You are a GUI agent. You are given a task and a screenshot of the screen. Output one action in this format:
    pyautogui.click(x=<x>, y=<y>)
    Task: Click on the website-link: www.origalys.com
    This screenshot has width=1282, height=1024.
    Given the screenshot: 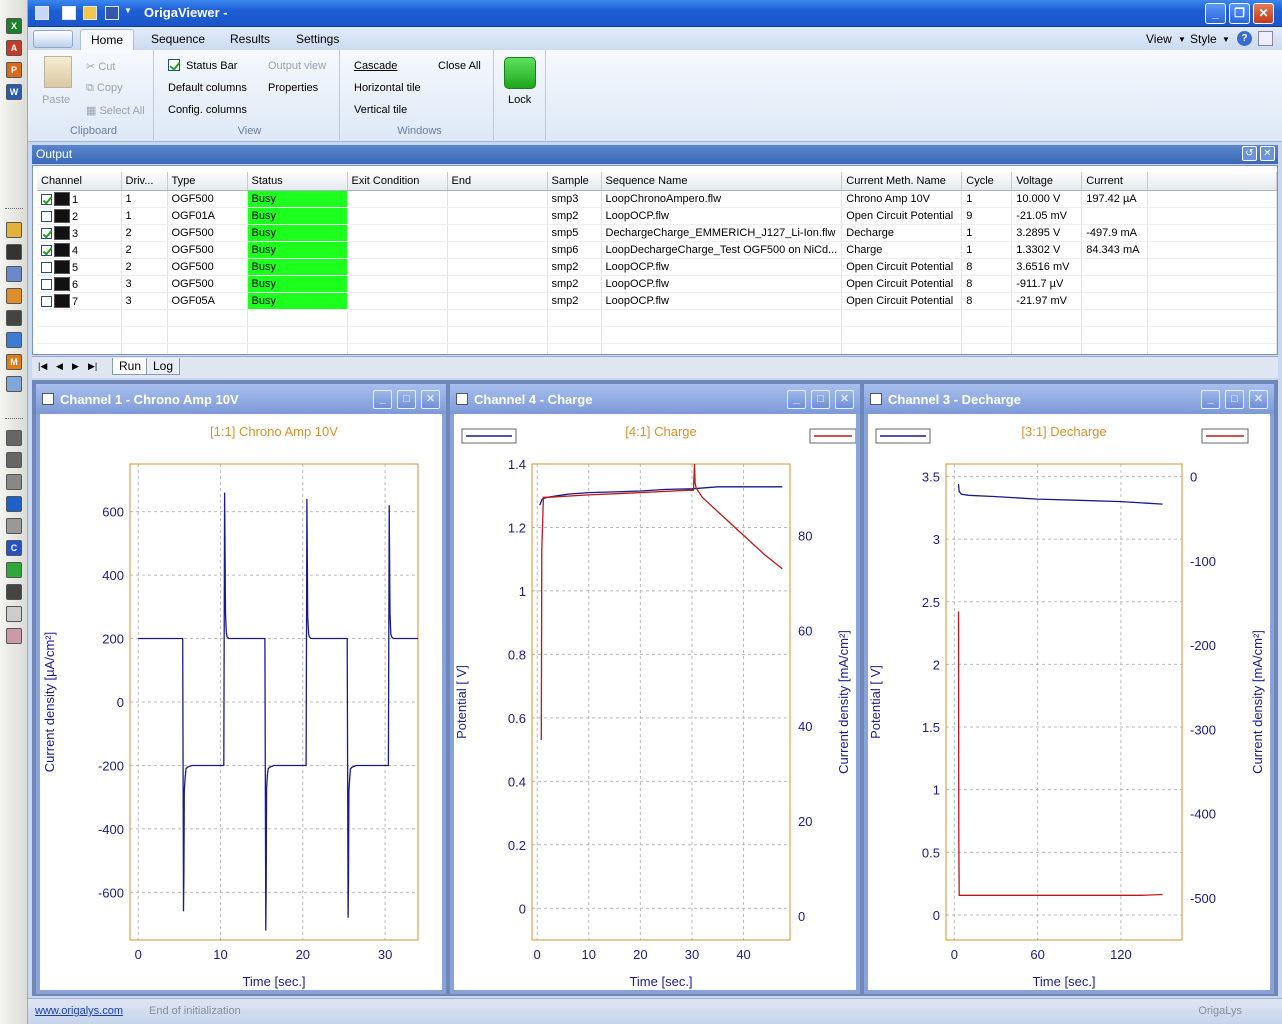 What is the action you would take?
    pyautogui.click(x=79, y=1011)
    